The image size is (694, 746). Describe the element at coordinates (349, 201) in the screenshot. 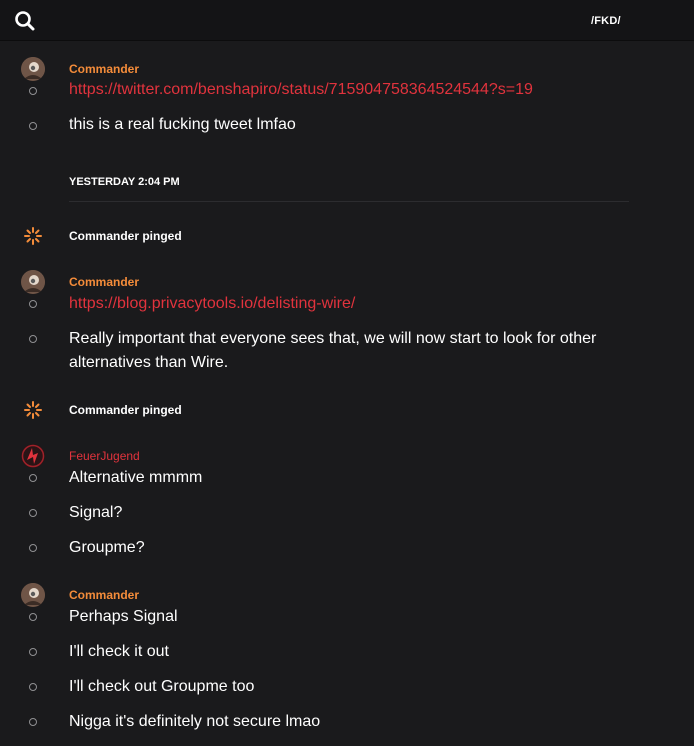

I see `day-divider` at that location.